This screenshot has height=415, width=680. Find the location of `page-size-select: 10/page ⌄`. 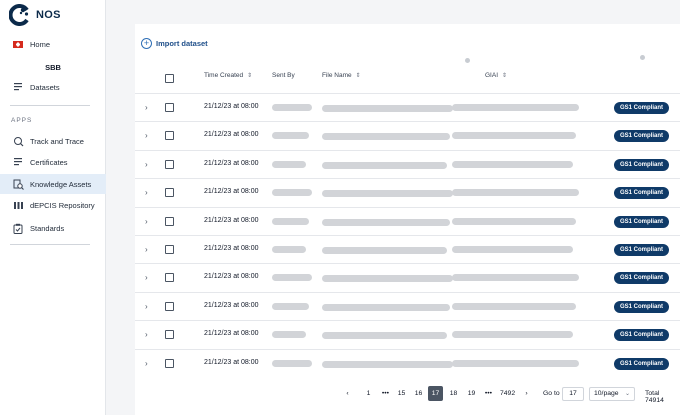

page-size-select: 10/page ⌄ is located at coordinates (612, 394).